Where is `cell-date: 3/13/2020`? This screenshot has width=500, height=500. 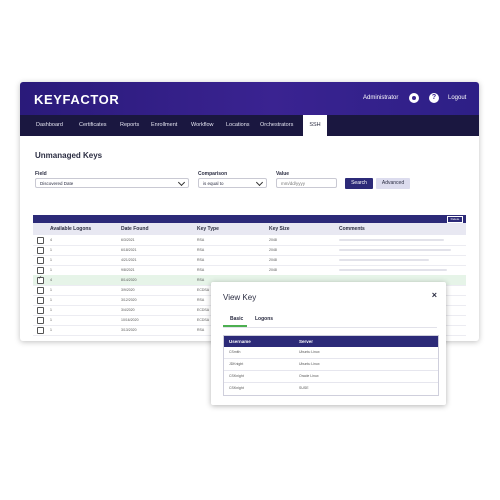
cell-date: 3/13/2020 is located at coordinates (129, 330).